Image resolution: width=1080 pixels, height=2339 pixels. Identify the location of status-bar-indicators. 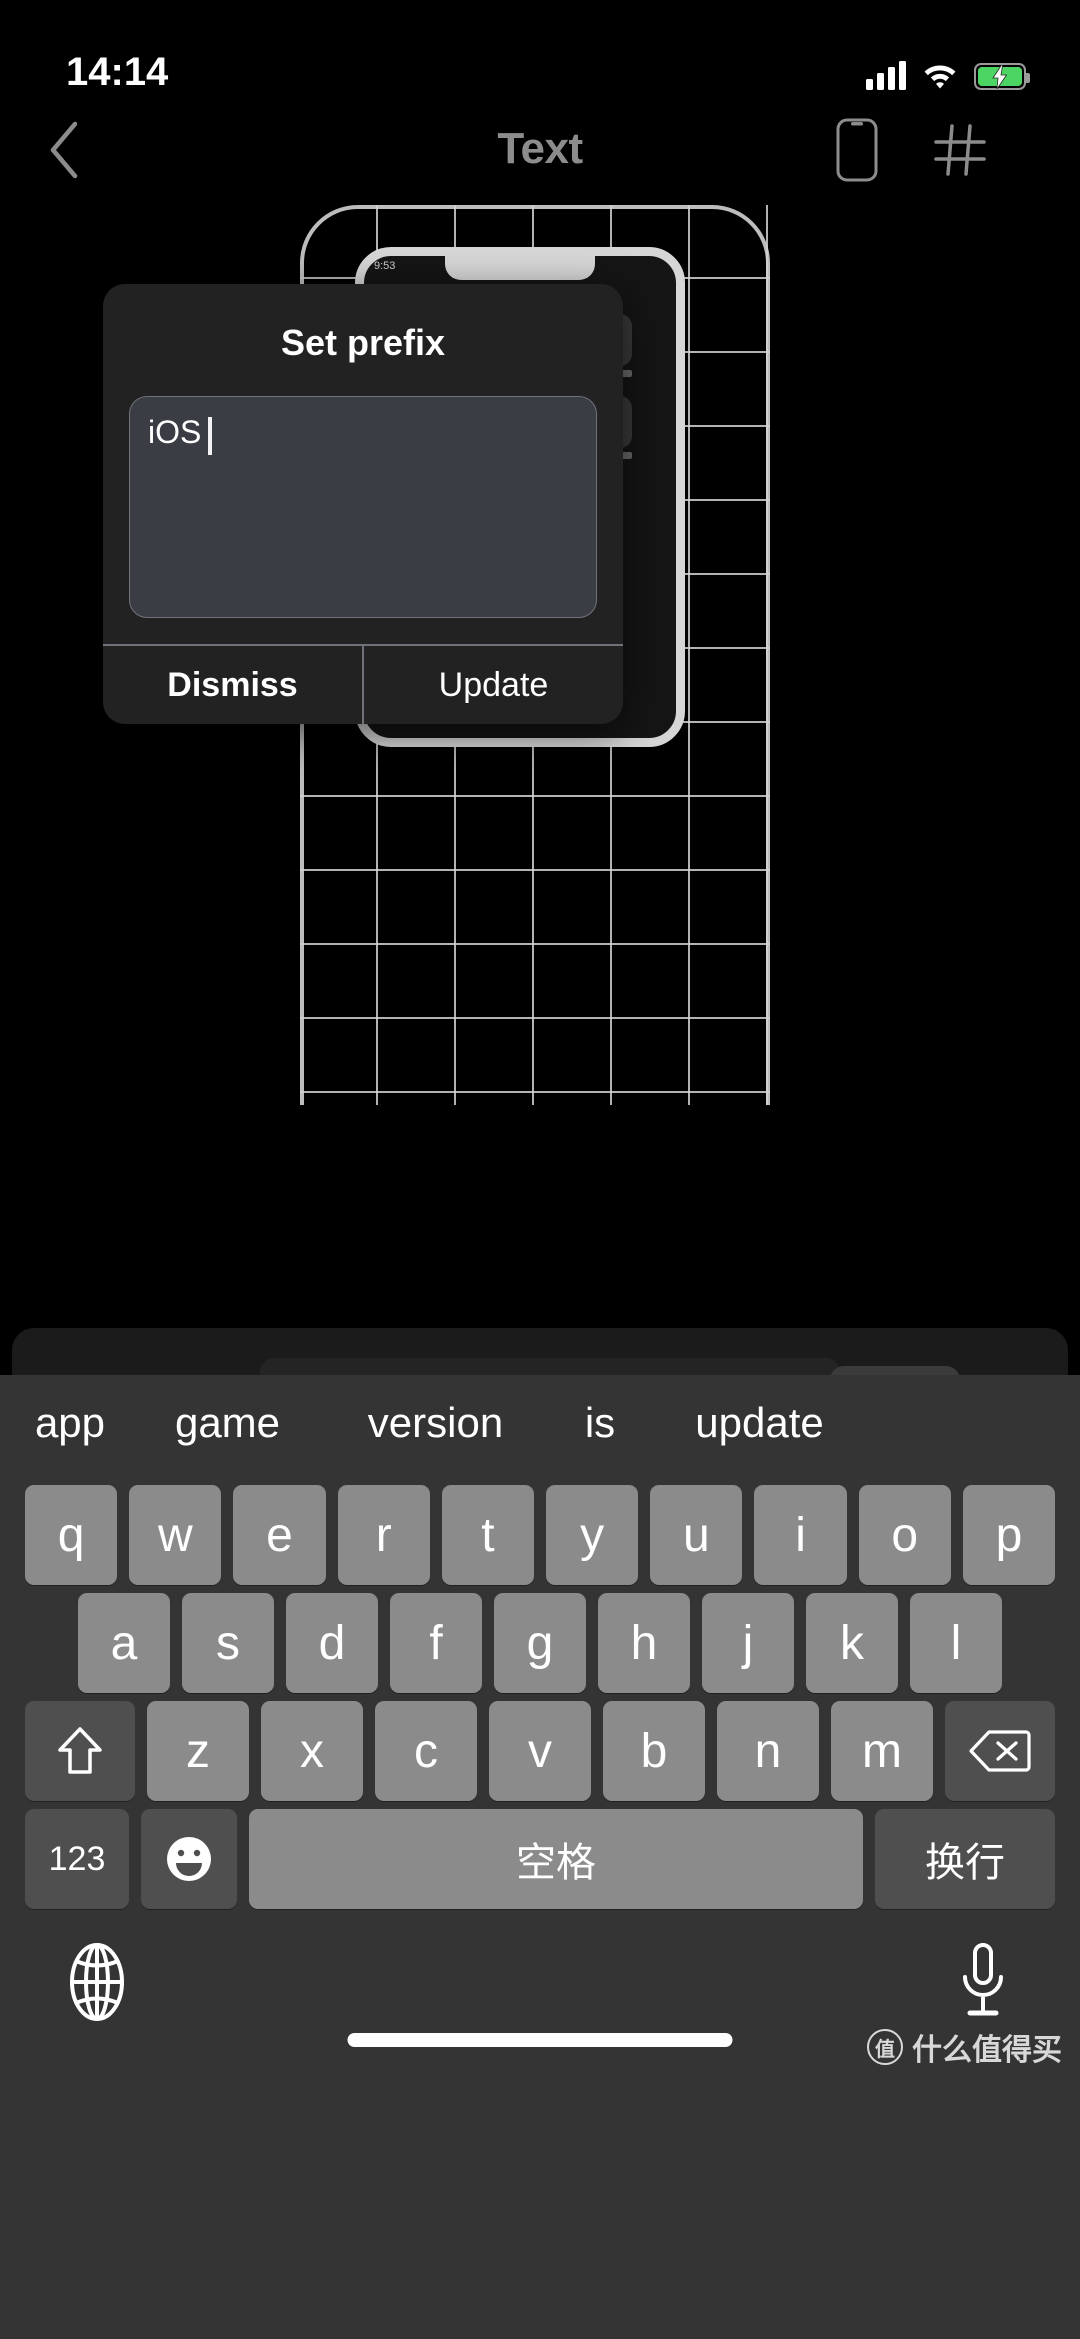
(948, 69).